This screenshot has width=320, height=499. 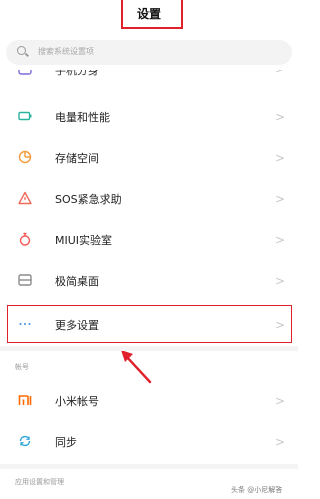 I want to click on search-input: 搜索系统设置项, so click(x=66, y=51).